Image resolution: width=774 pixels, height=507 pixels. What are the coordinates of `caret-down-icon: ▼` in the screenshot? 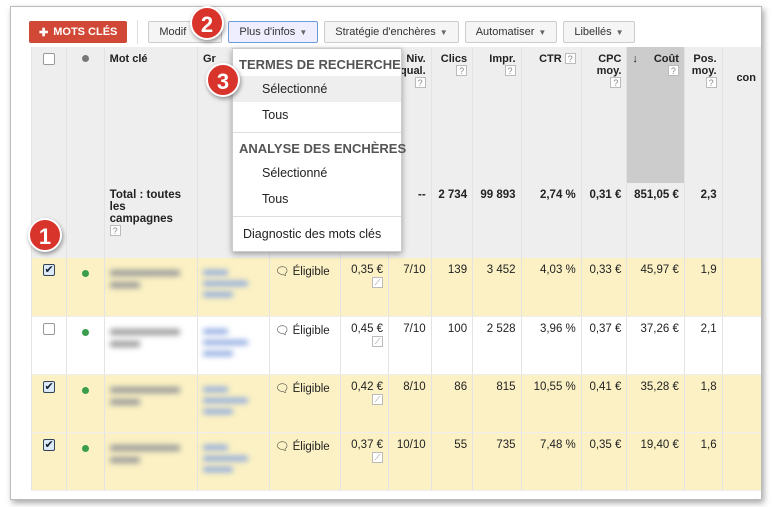 It's located at (303, 32).